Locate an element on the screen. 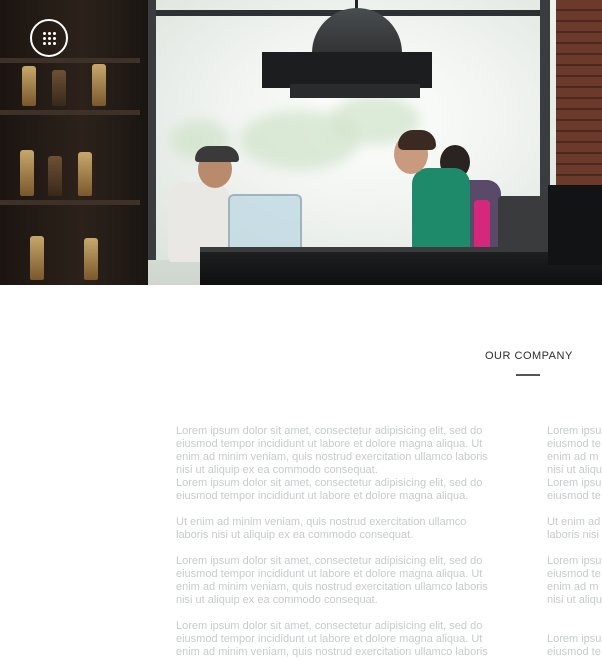 This screenshot has width=602, height=662. glass-jar is located at coordinates (265, 224).